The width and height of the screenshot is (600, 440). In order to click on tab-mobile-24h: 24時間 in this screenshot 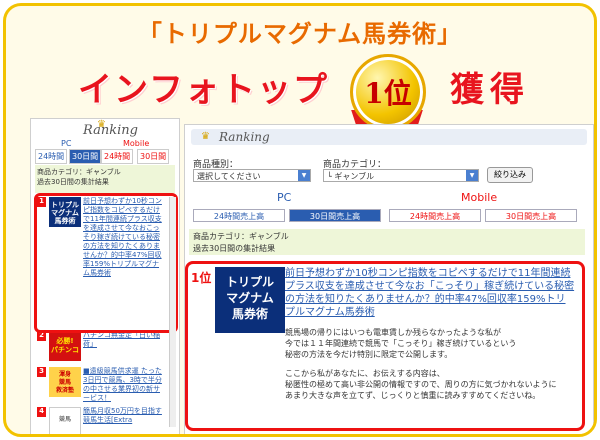, I will do `click(117, 156)`.